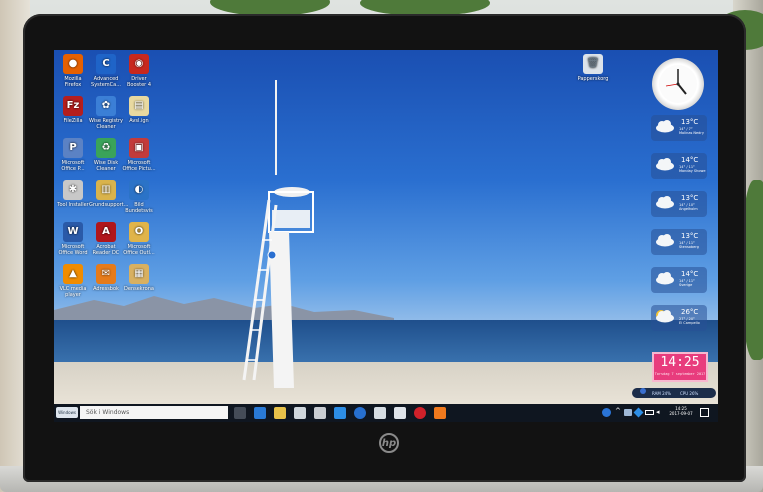  Describe the element at coordinates (106, 166) in the screenshot. I see `desktop-icon-label: Wise Disk Cleaner` at that location.